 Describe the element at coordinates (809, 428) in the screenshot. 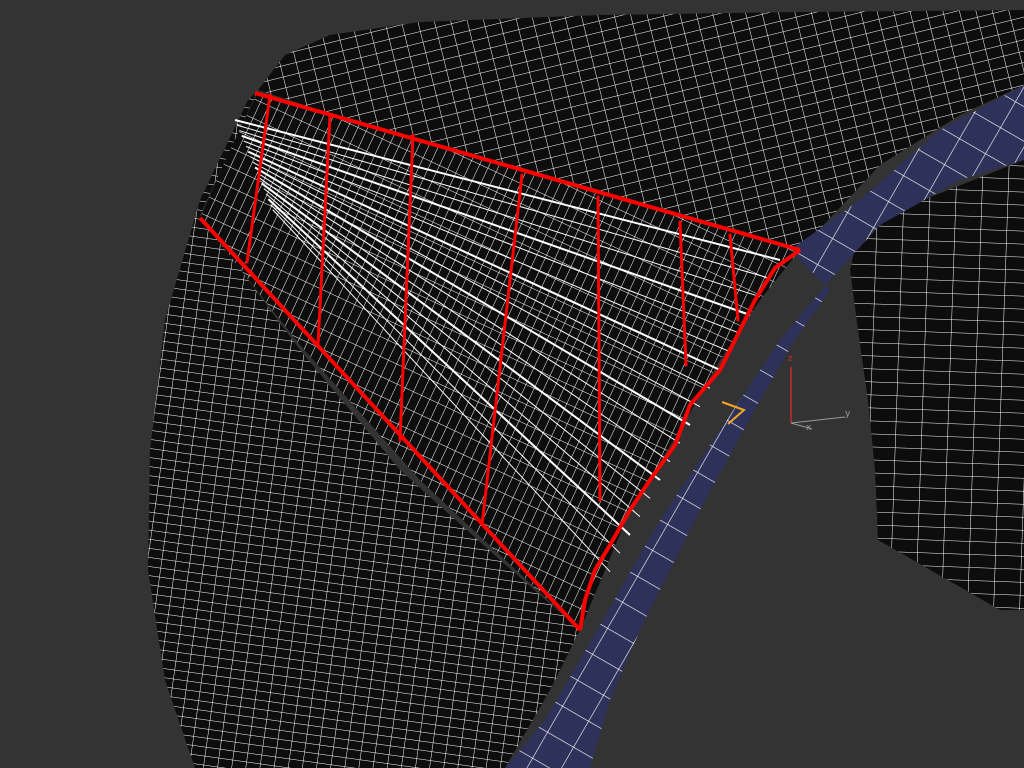

I see `axis-x-label: x` at that location.